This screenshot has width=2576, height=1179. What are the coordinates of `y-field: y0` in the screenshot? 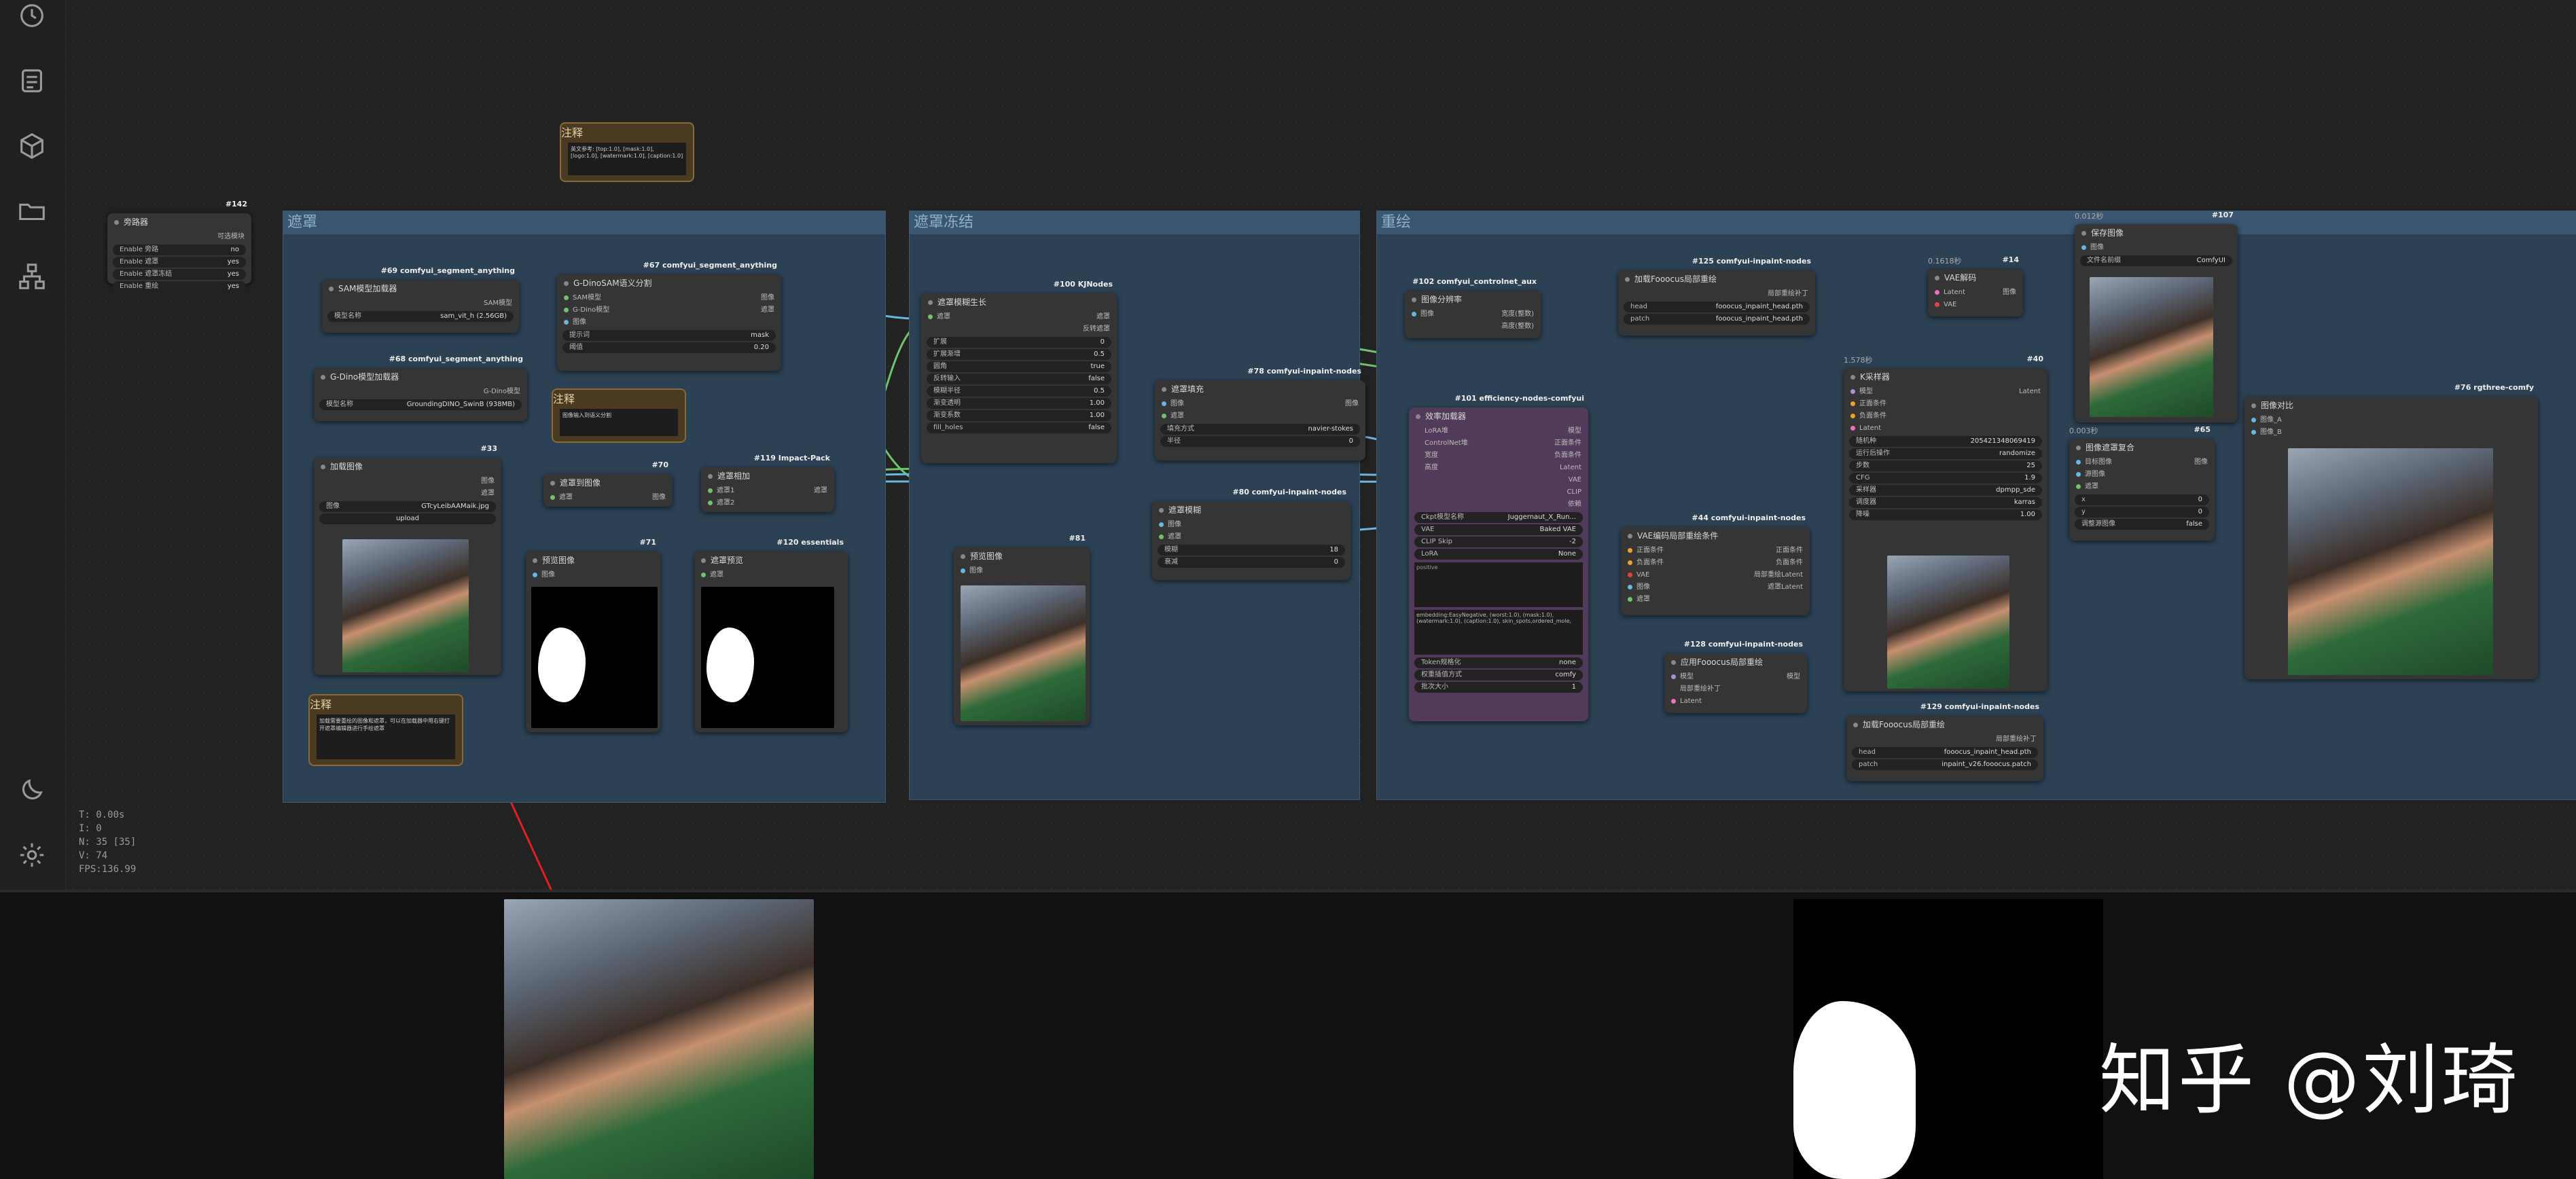 It's located at (2142, 512).